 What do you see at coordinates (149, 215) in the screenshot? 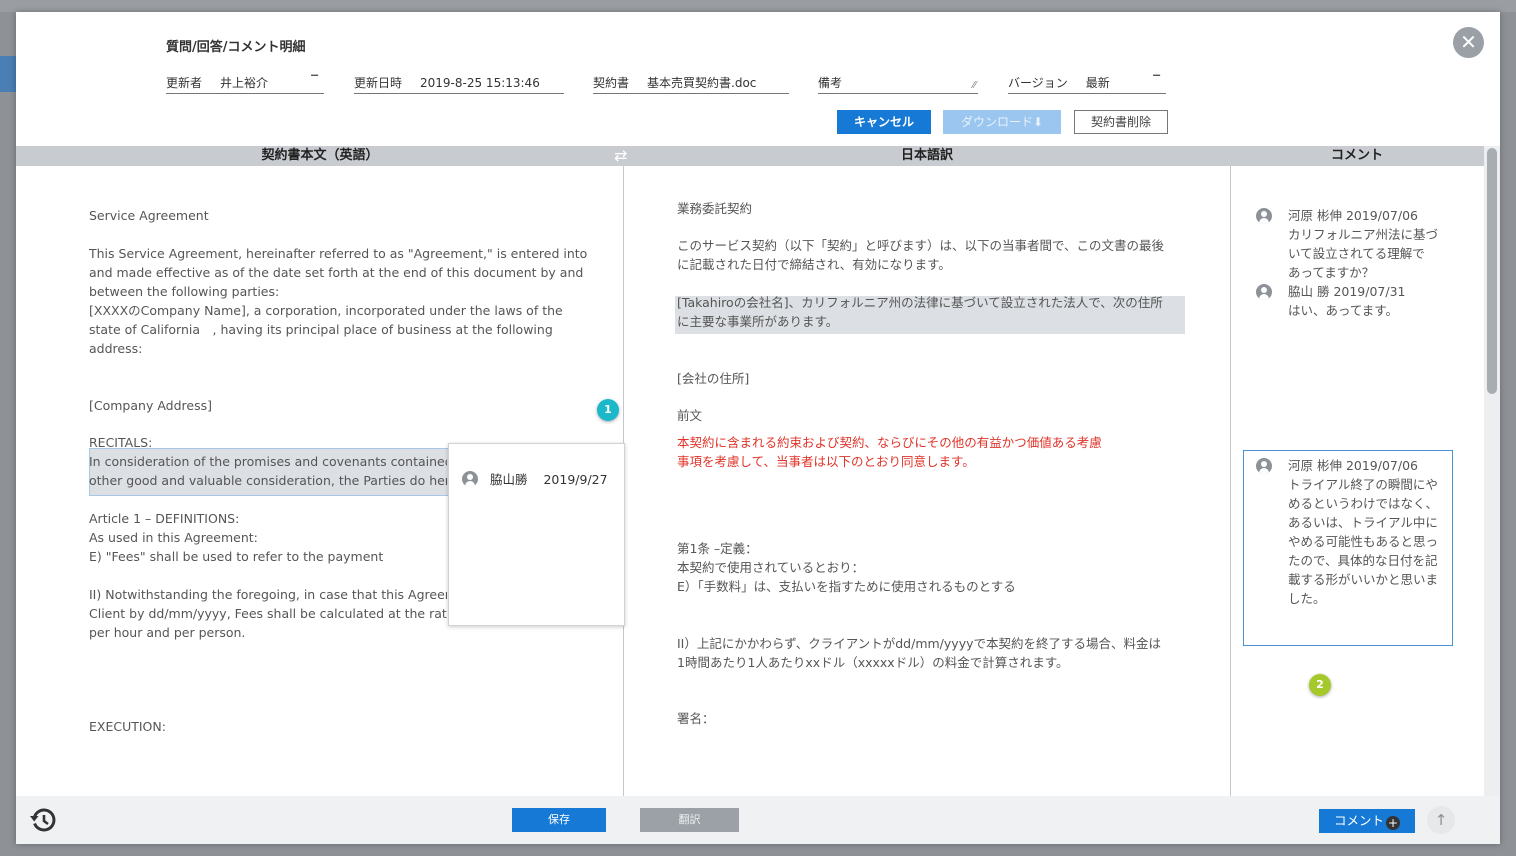
I see `english-doc-title: Service Agreement` at bounding box center [149, 215].